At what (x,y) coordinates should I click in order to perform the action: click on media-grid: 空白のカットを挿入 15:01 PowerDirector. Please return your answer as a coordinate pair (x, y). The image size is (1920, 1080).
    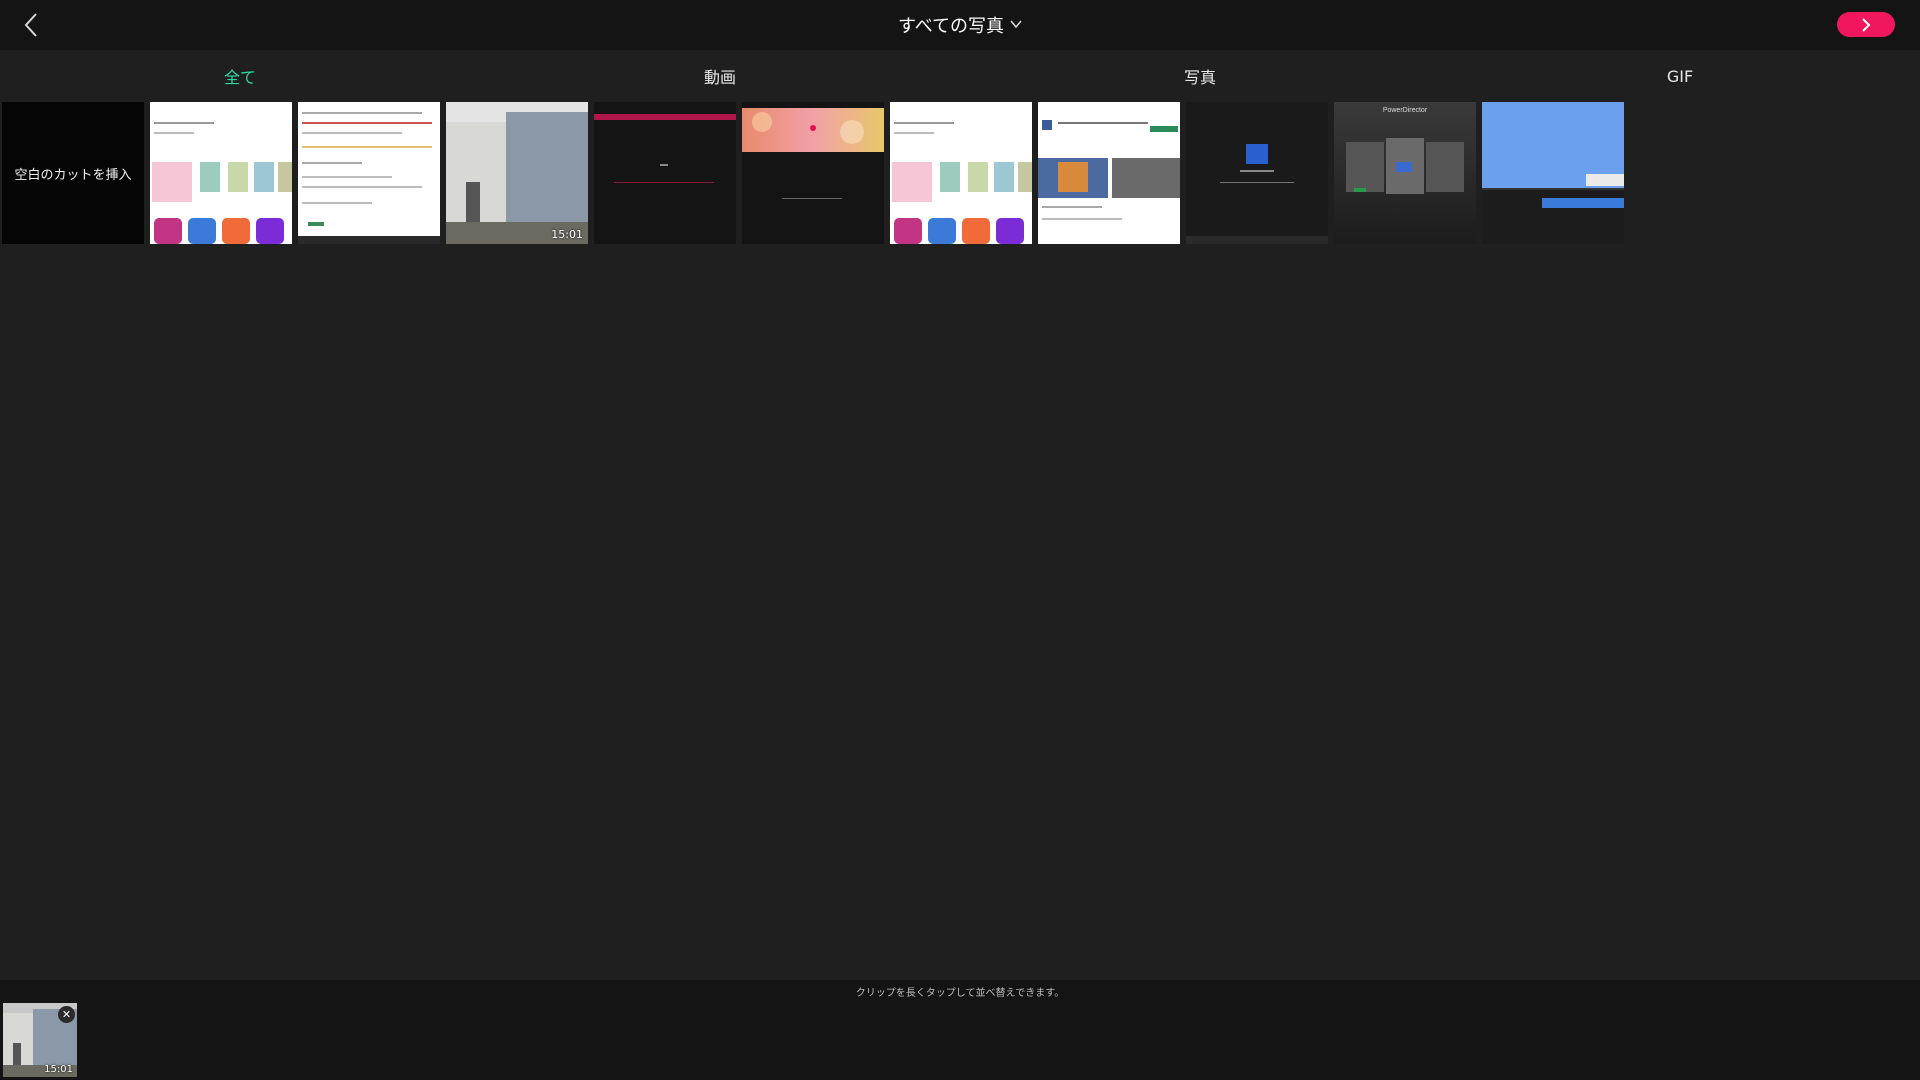
    Looking at the image, I should click on (816, 173).